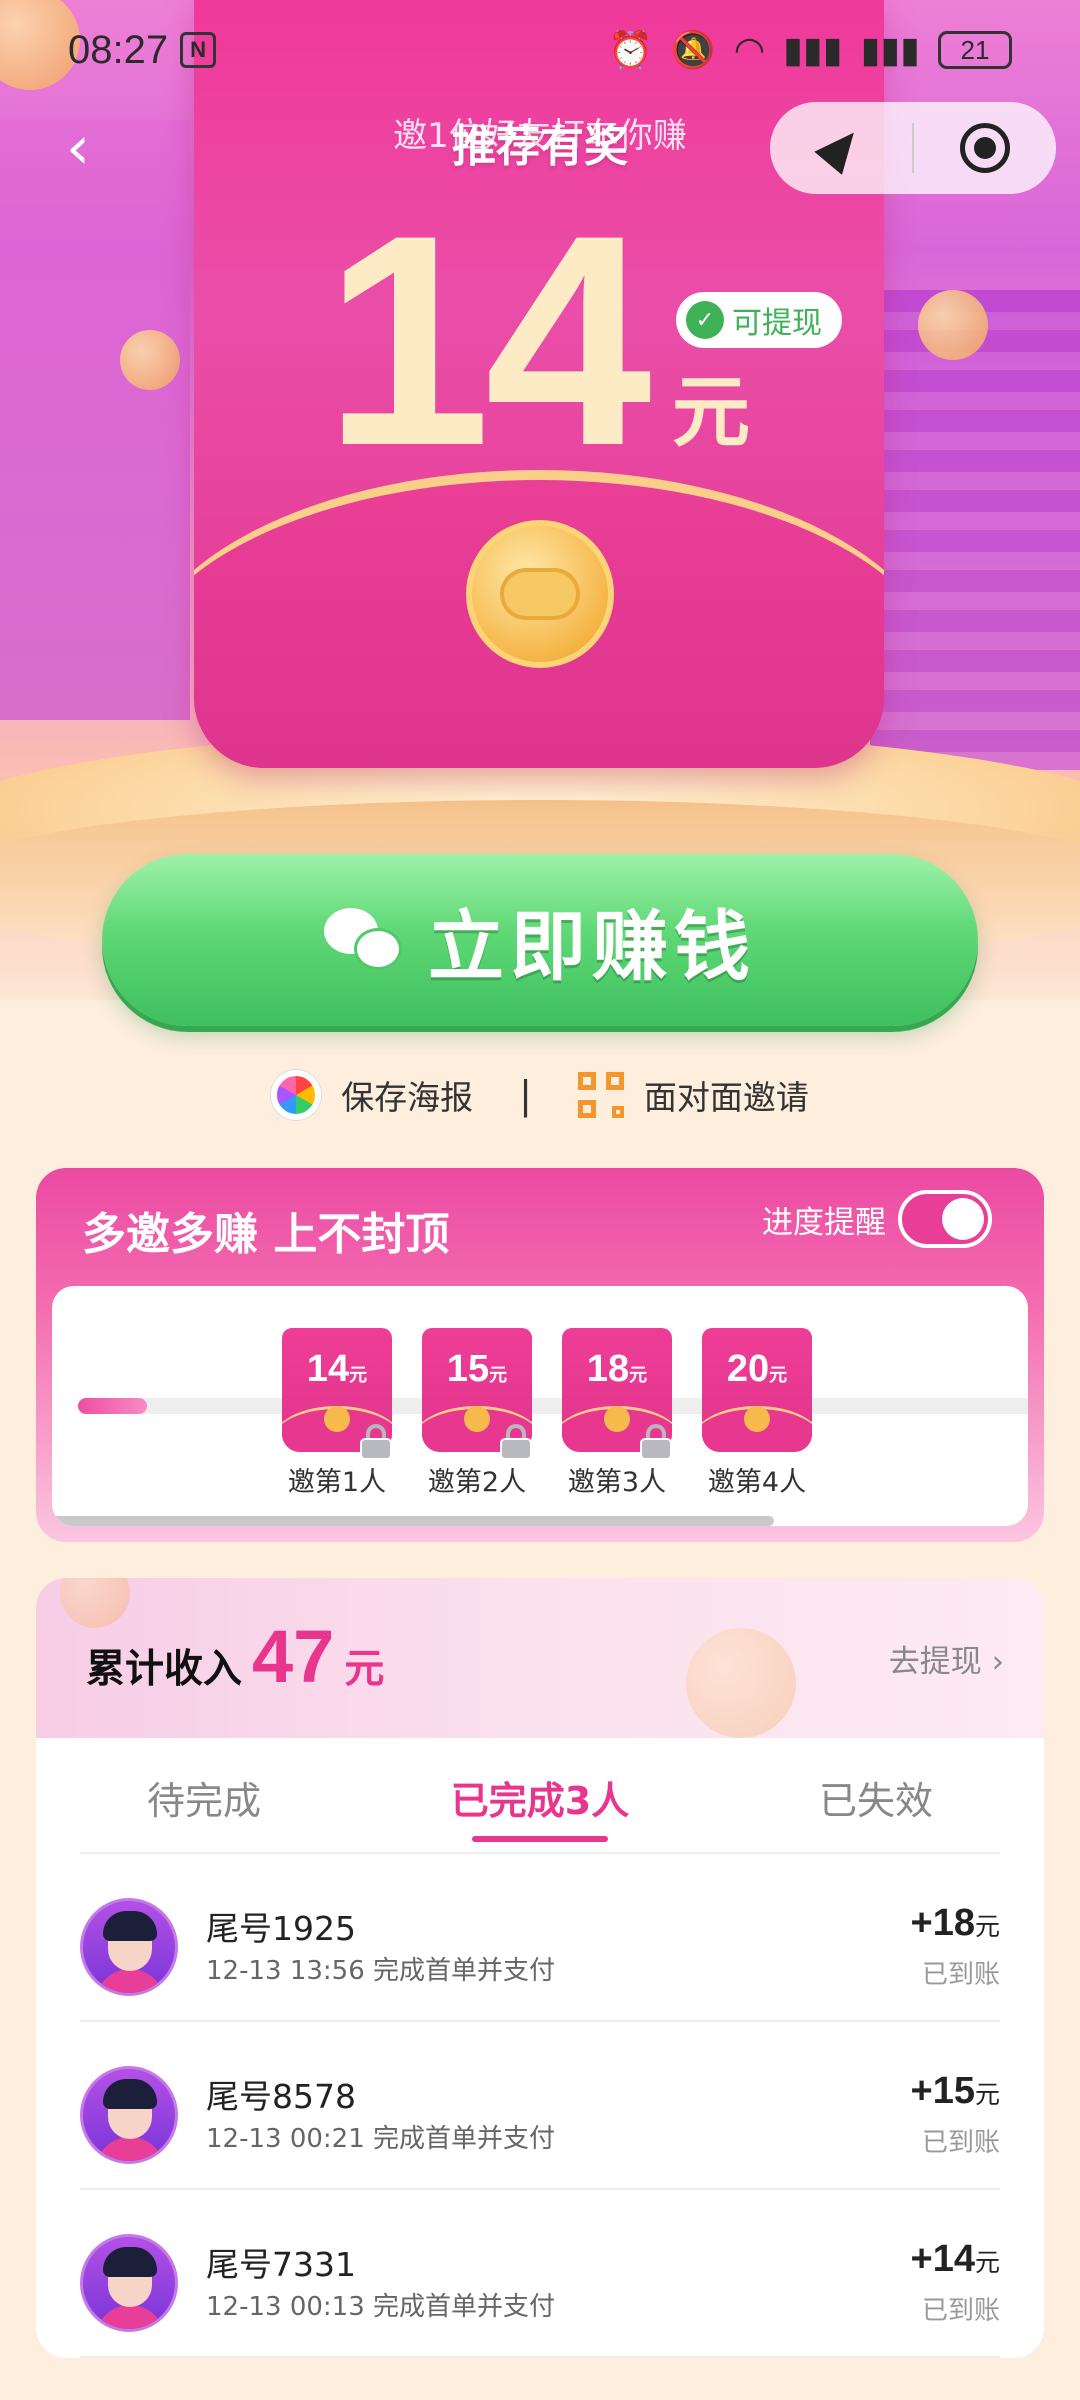  Describe the element at coordinates (540, 1095) in the screenshot. I see `share-links: 保存海报 | 面对面邀请` at that location.